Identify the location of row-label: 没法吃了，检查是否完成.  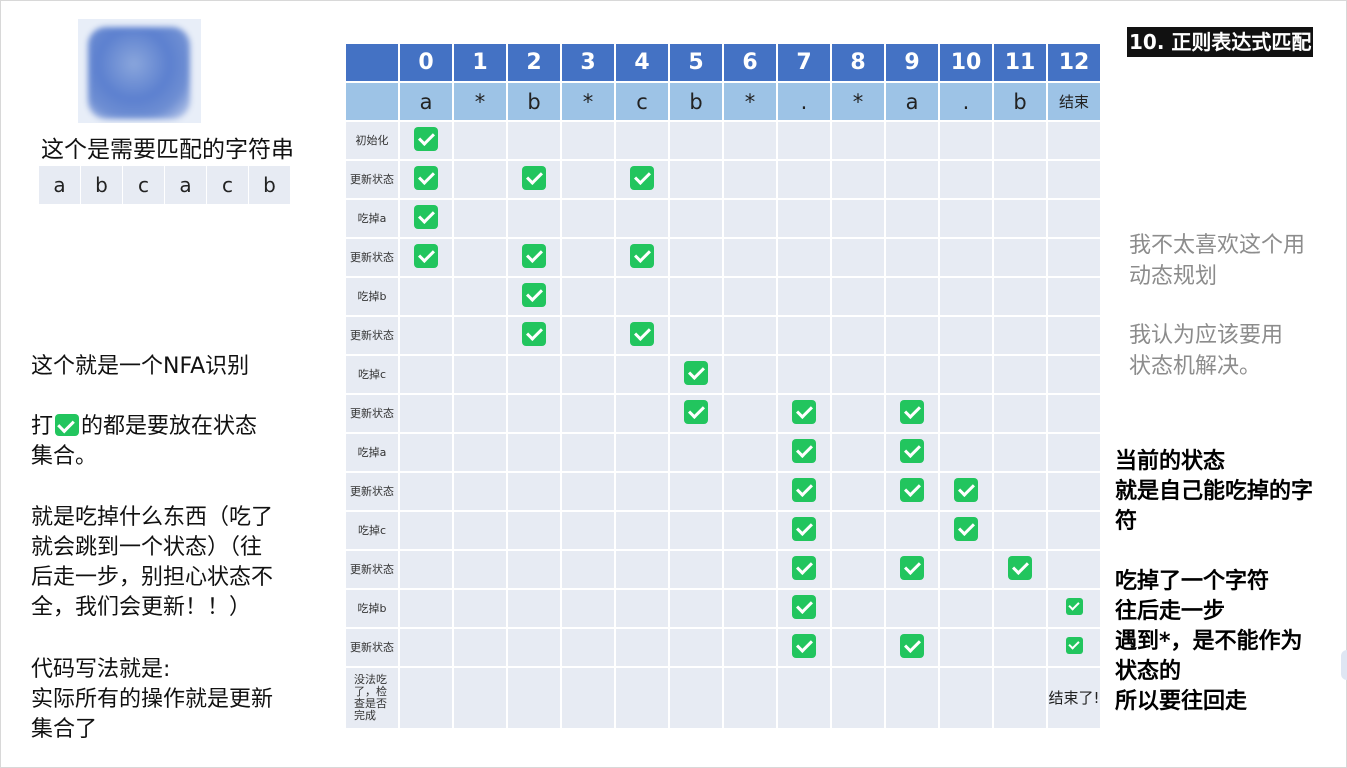
(372, 698).